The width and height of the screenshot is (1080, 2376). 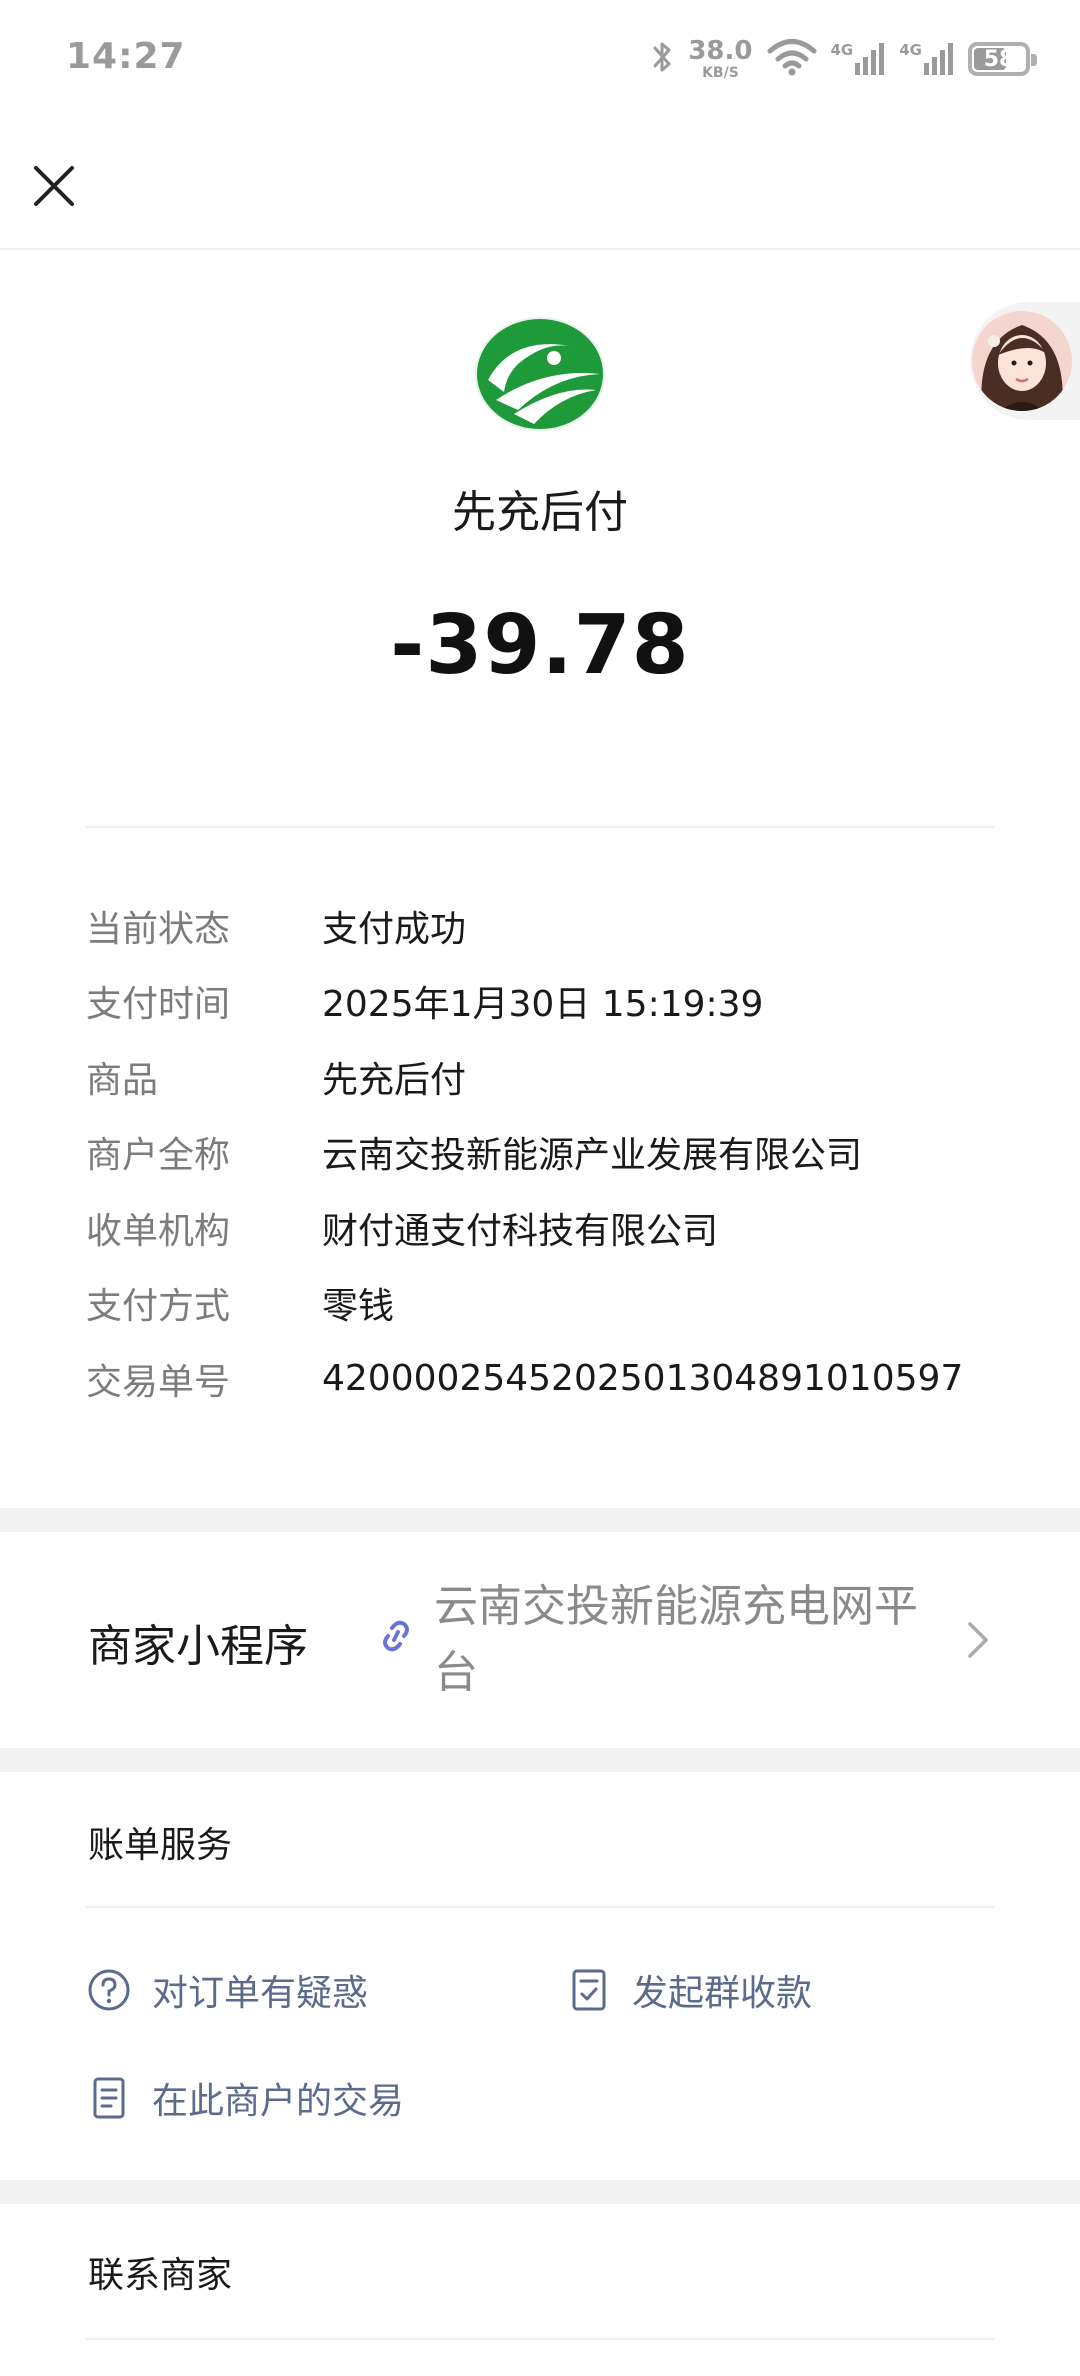 I want to click on detail-row-product: 商品 先充后付, so click(x=561, y=1077).